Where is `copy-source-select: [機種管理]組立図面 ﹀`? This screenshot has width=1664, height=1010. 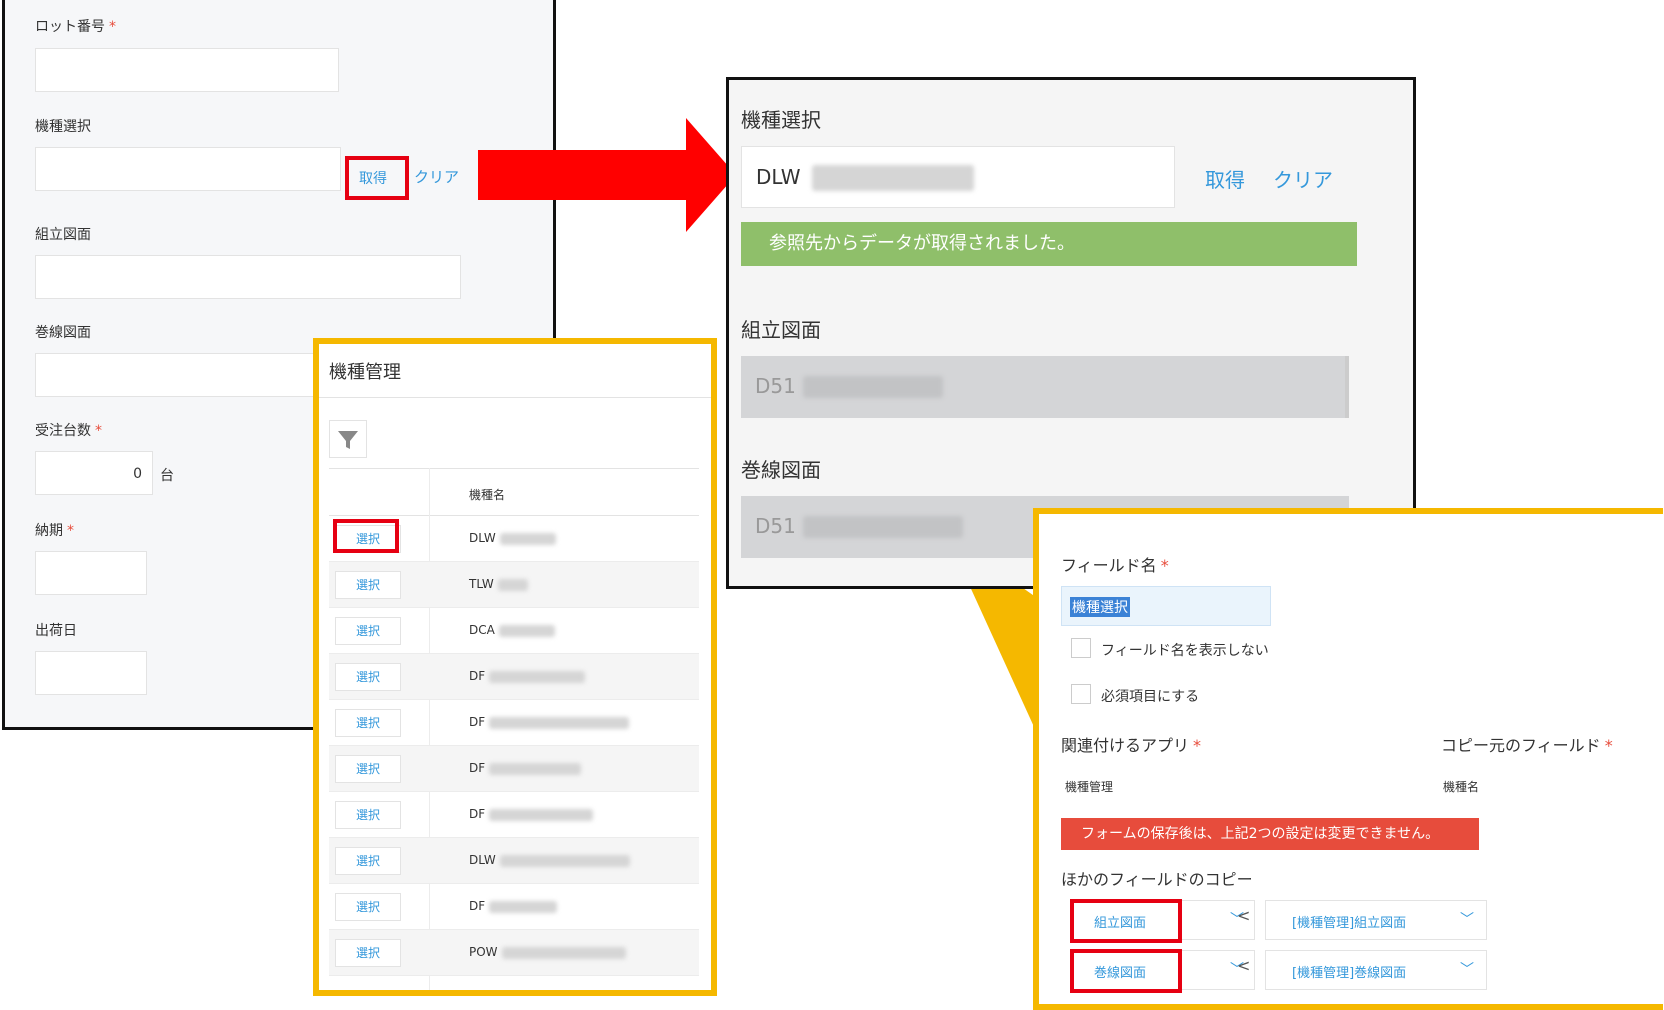 copy-source-select: [機種管理]組立図面 ﹀ is located at coordinates (1376, 920).